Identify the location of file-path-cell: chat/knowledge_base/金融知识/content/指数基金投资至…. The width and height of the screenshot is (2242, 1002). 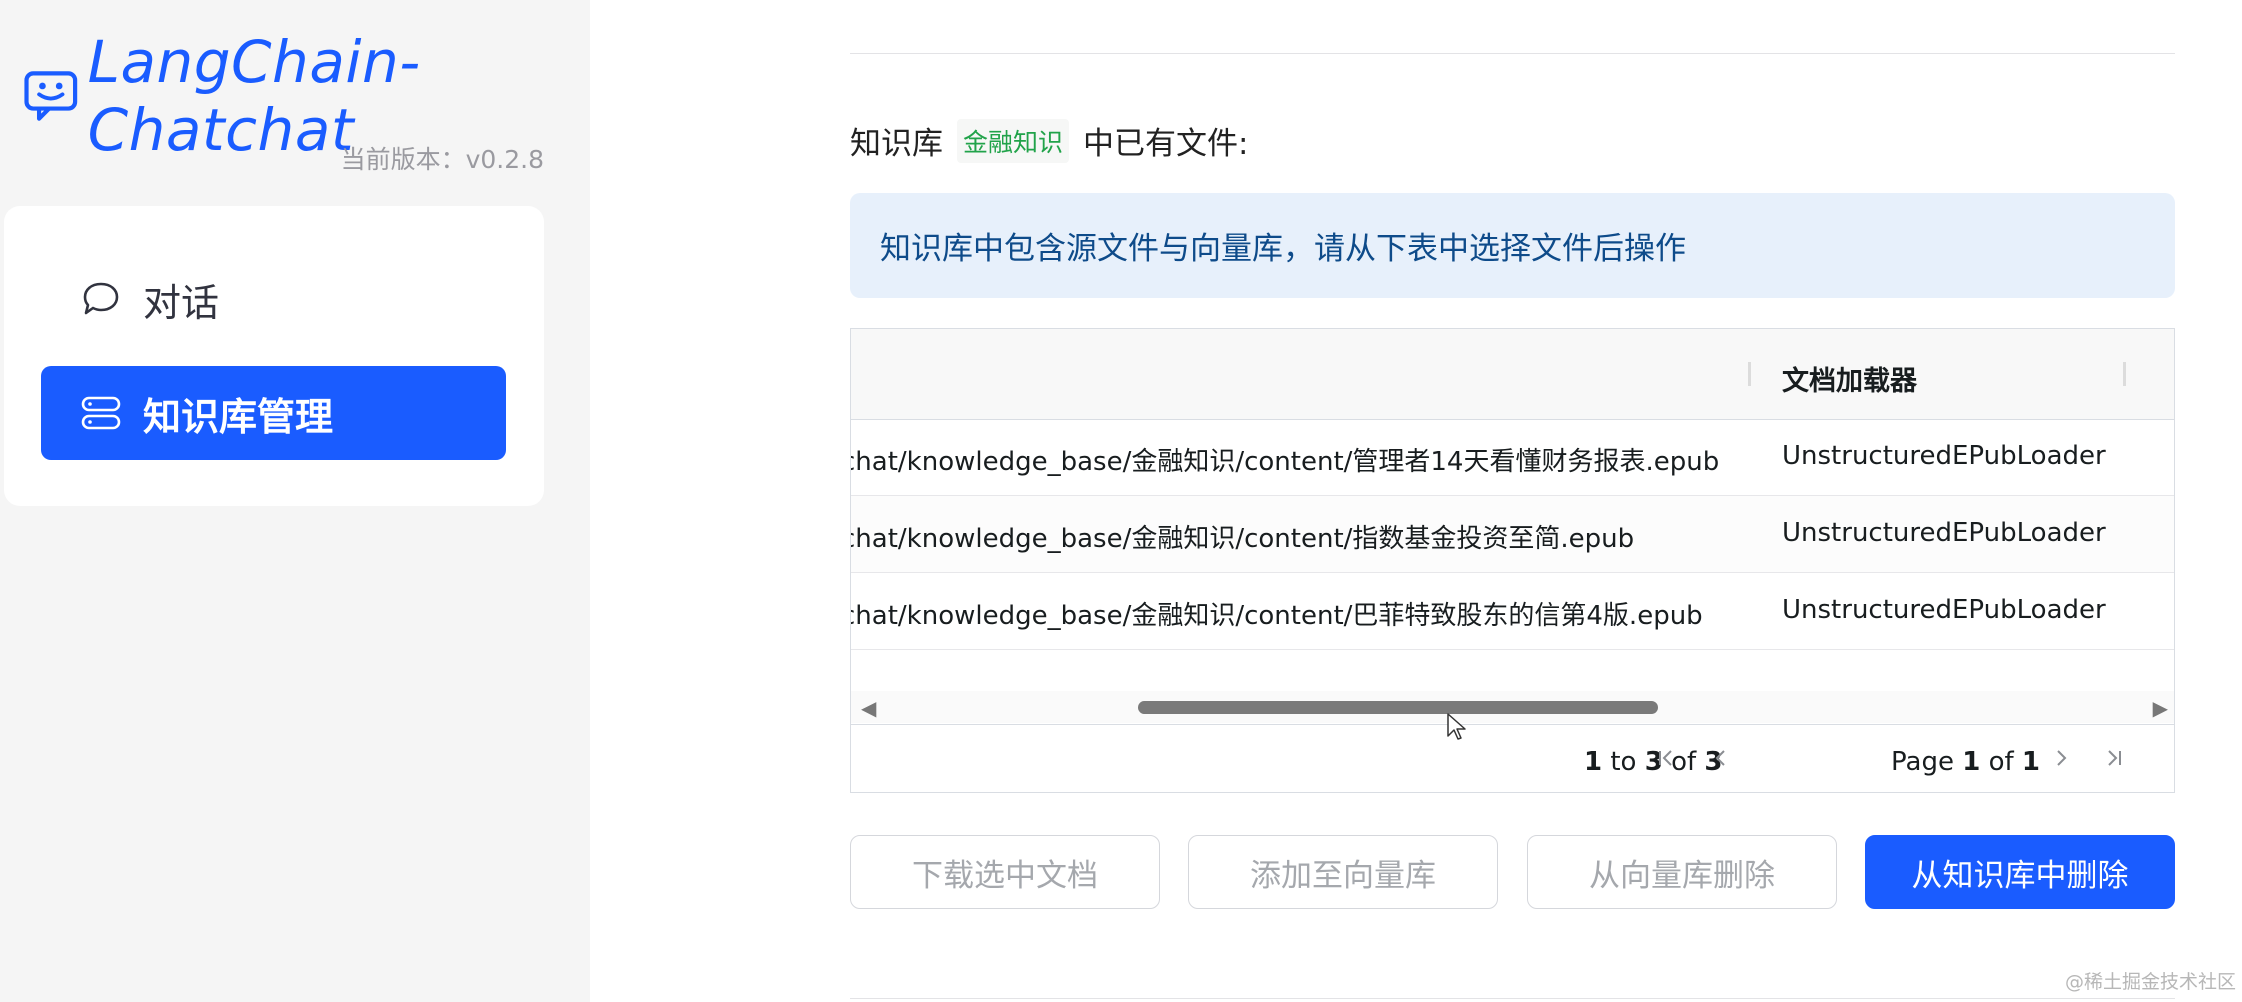
(1242, 536).